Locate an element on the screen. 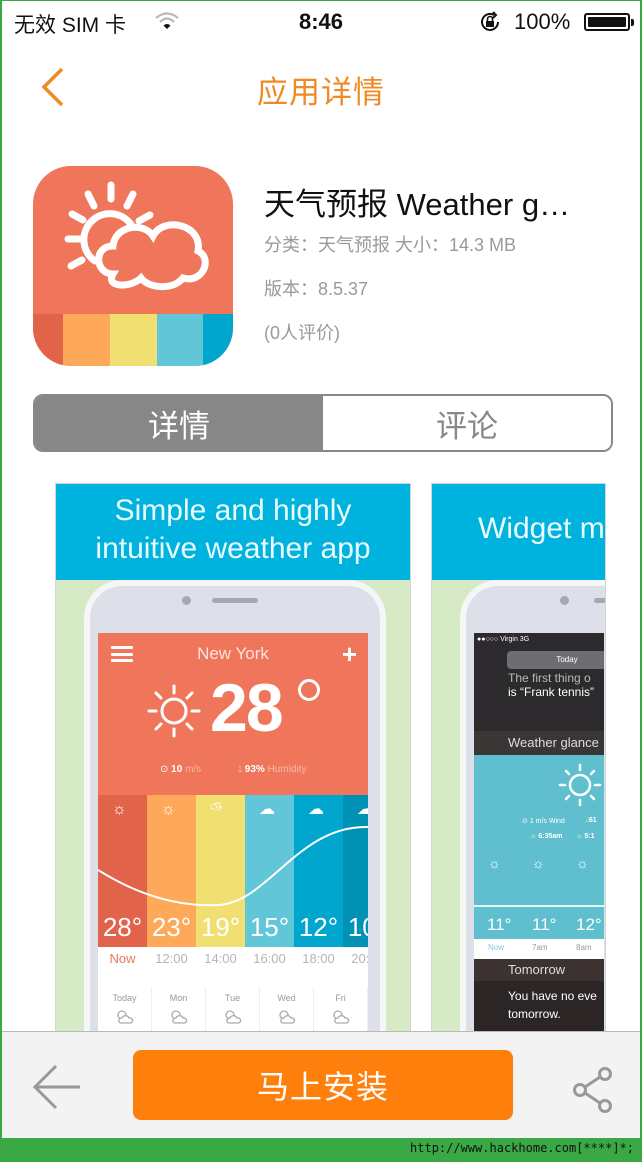  tab-details: 详情 is located at coordinates (179, 423).